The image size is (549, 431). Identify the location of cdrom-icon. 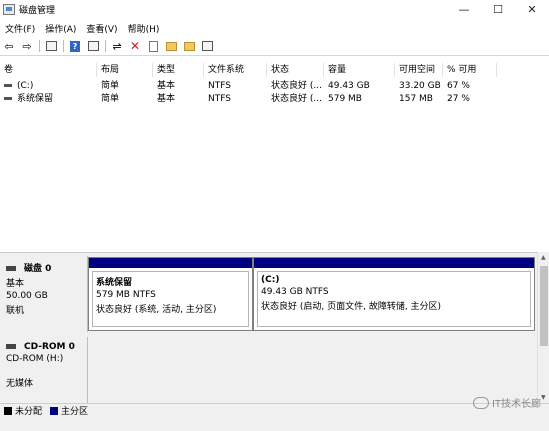
(11, 346).